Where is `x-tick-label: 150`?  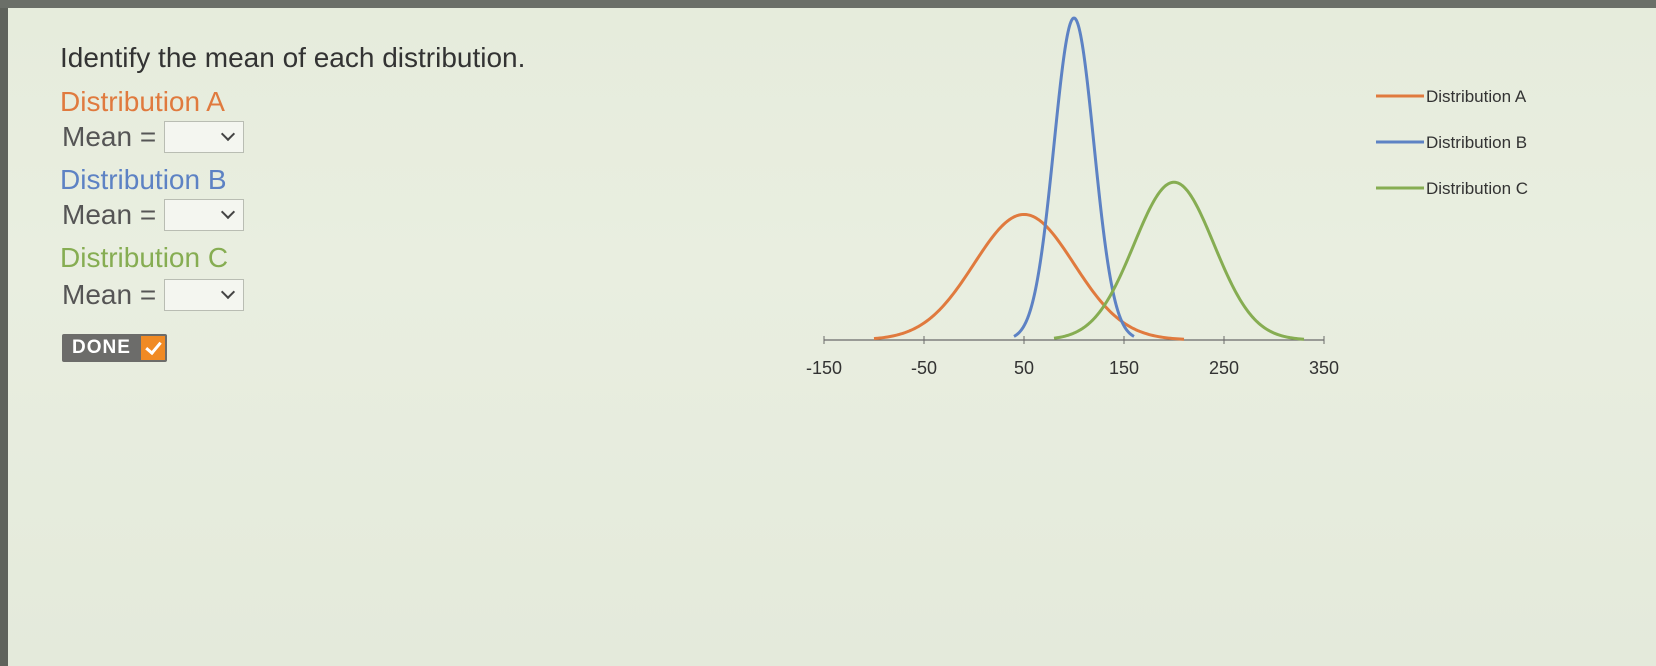 x-tick-label: 150 is located at coordinates (1124, 368).